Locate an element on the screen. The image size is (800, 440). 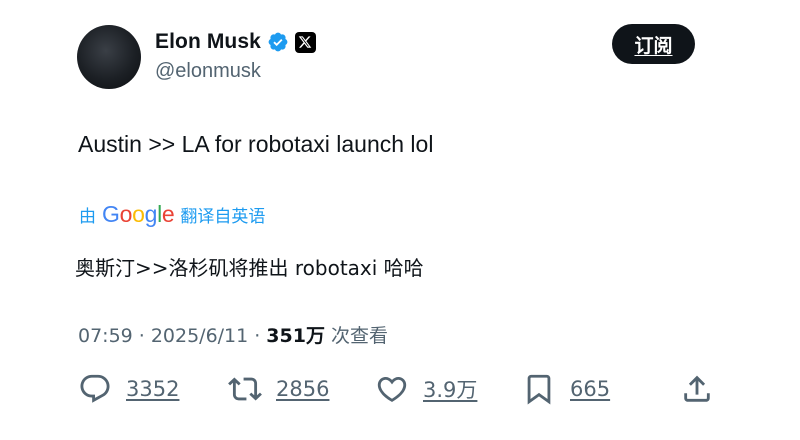
reply-icon is located at coordinates (95, 388).